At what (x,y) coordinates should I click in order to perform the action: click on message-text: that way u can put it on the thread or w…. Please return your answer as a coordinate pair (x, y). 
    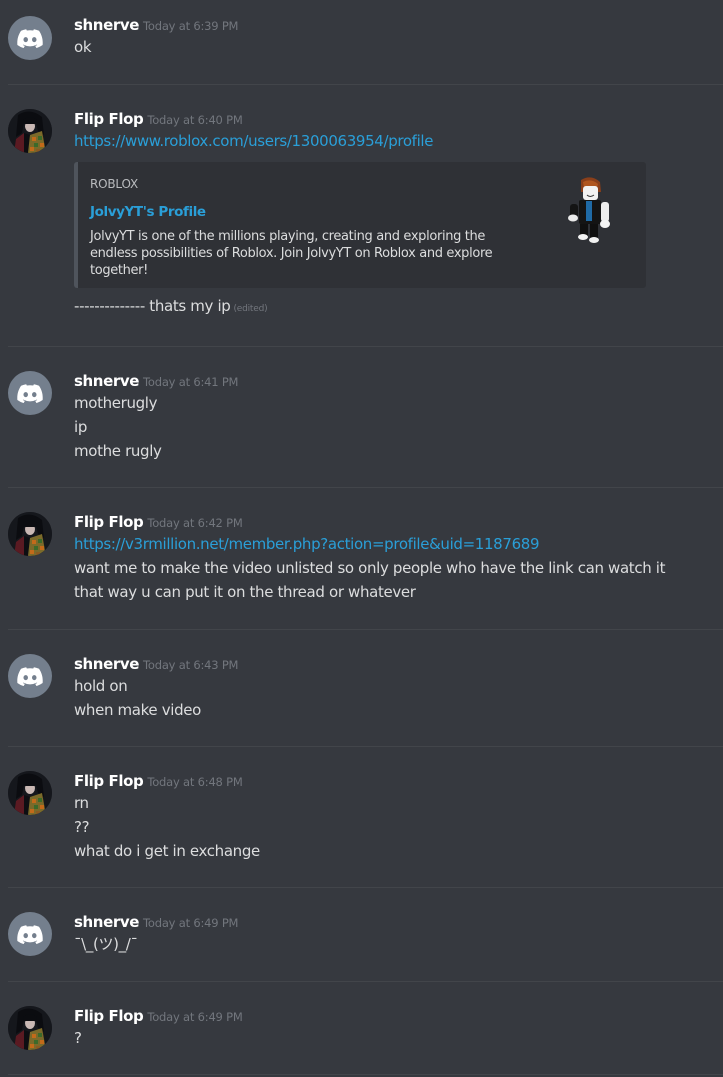
    Looking at the image, I should click on (245, 592).